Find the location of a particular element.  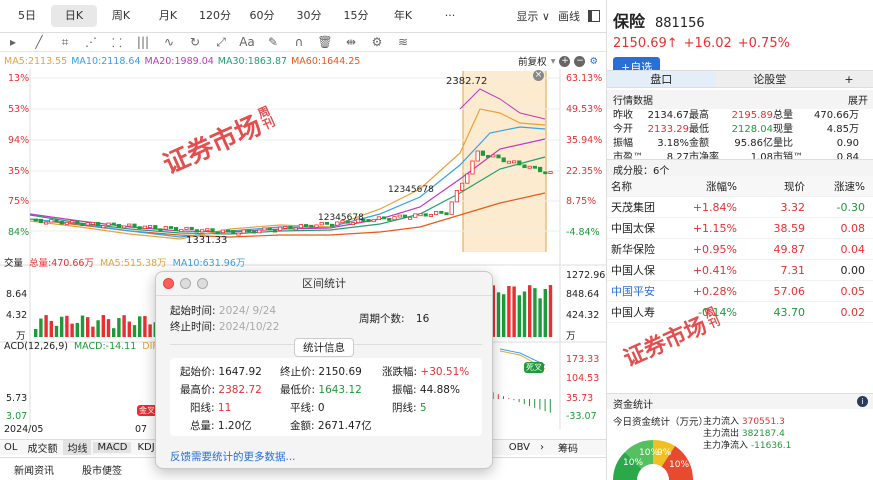

layers-icon: ≋ is located at coordinates (403, 42).